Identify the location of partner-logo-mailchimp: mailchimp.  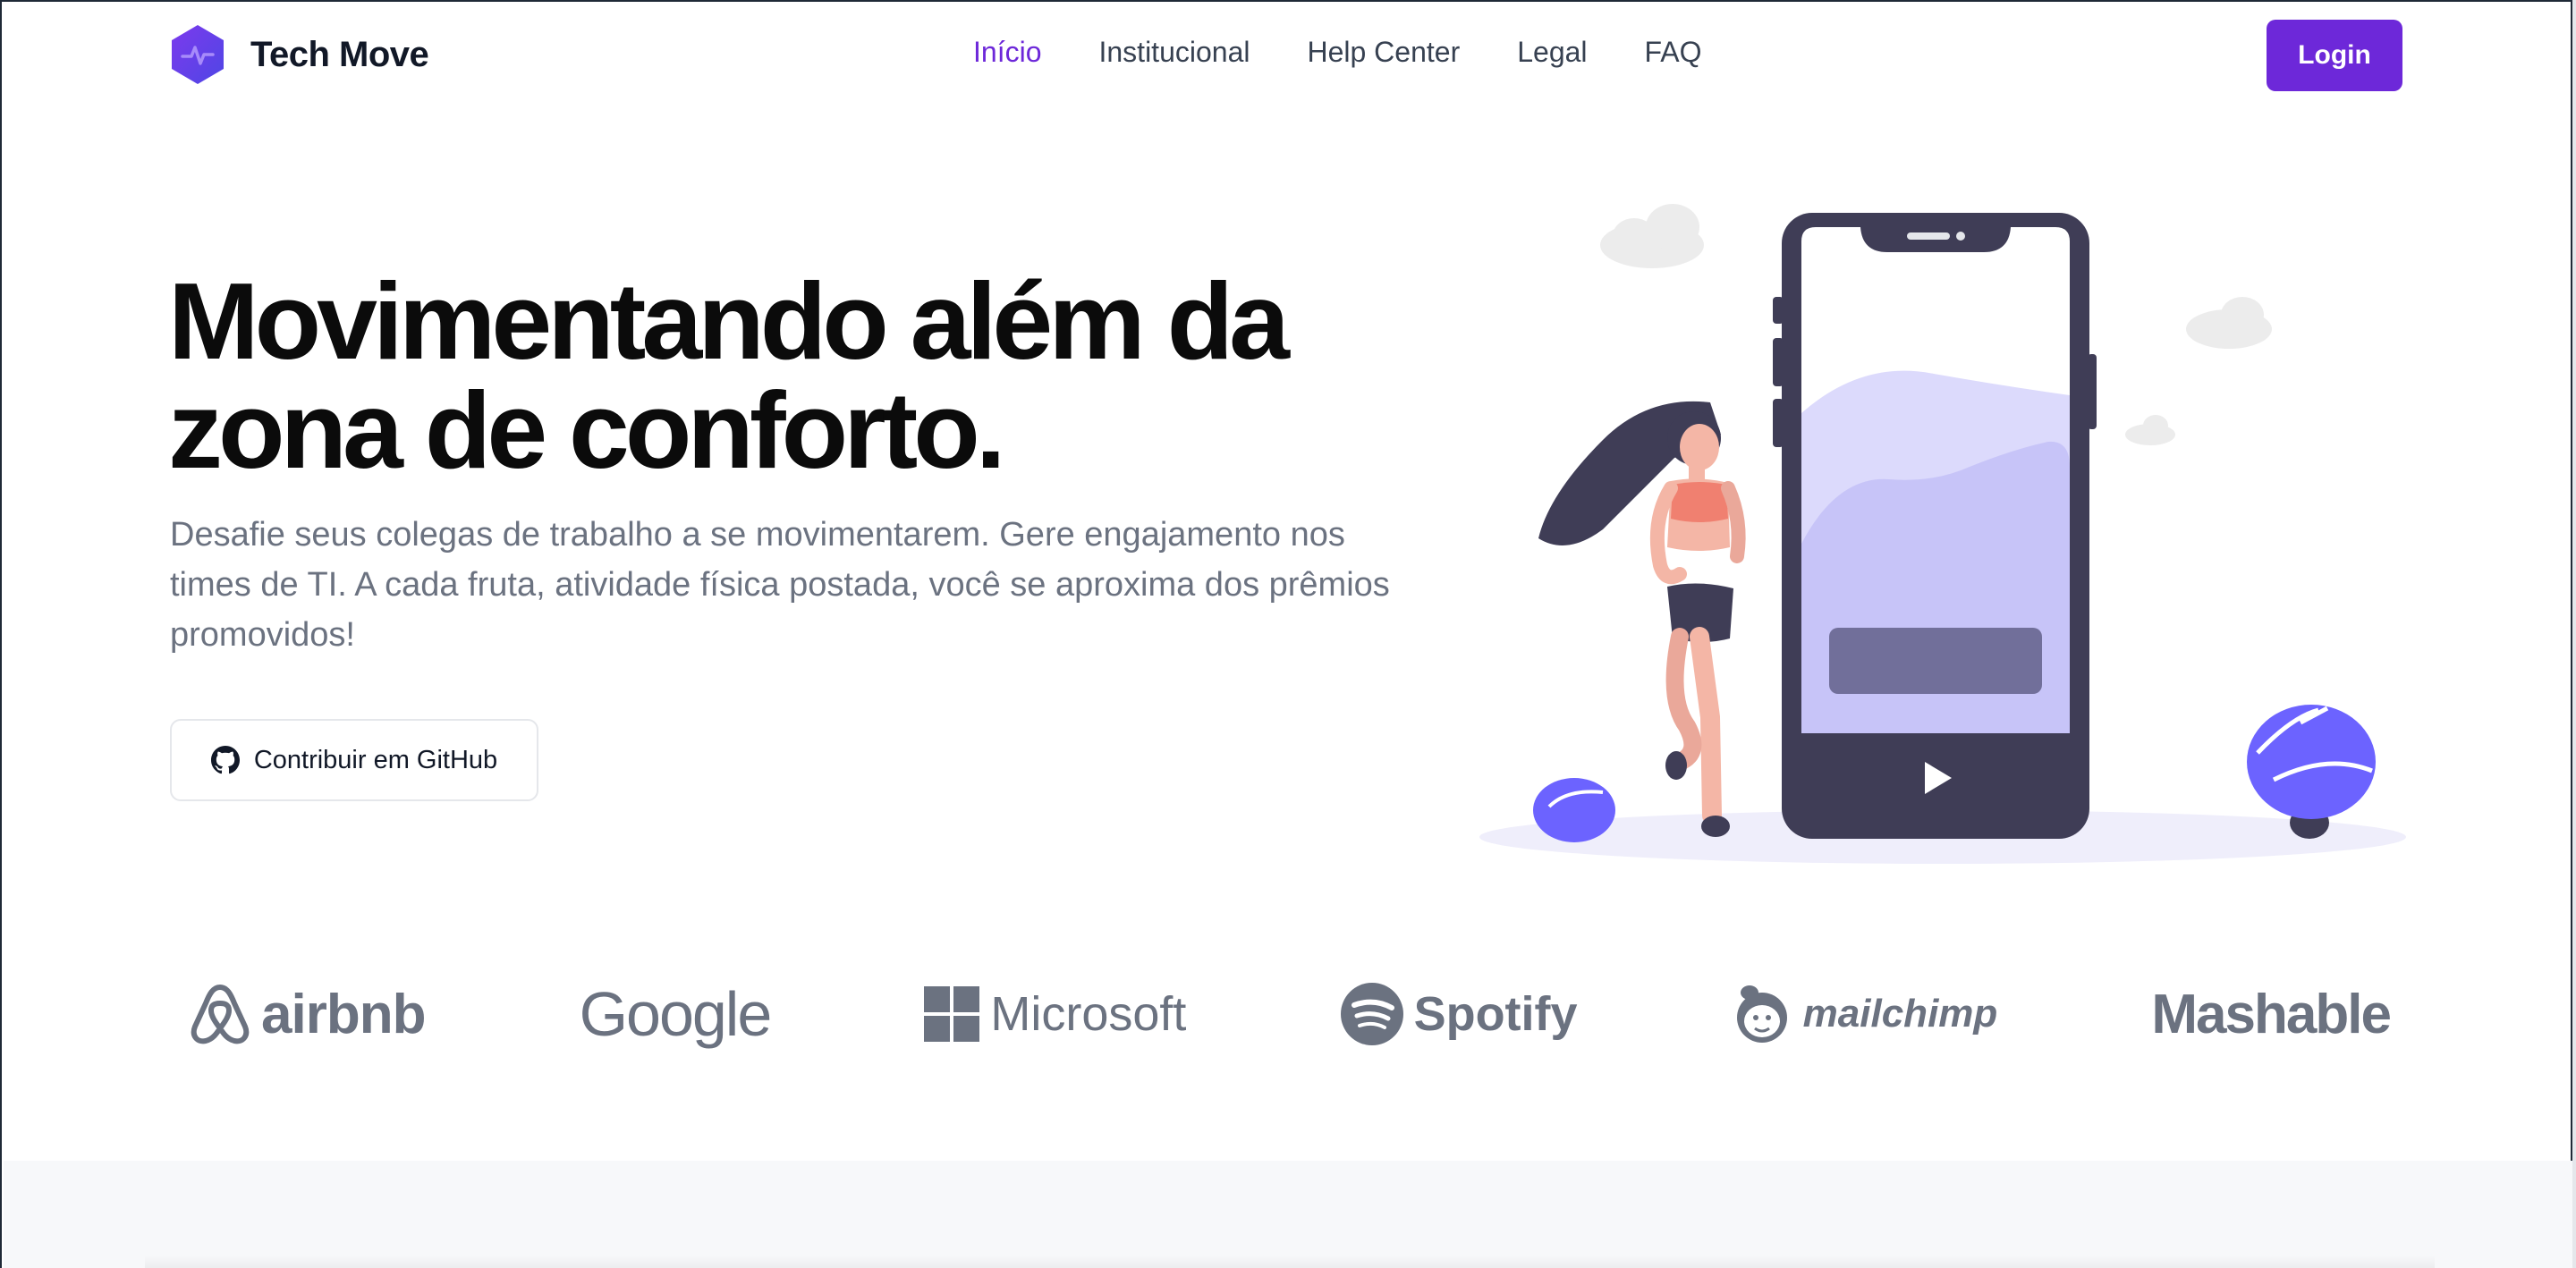
(1865, 1014).